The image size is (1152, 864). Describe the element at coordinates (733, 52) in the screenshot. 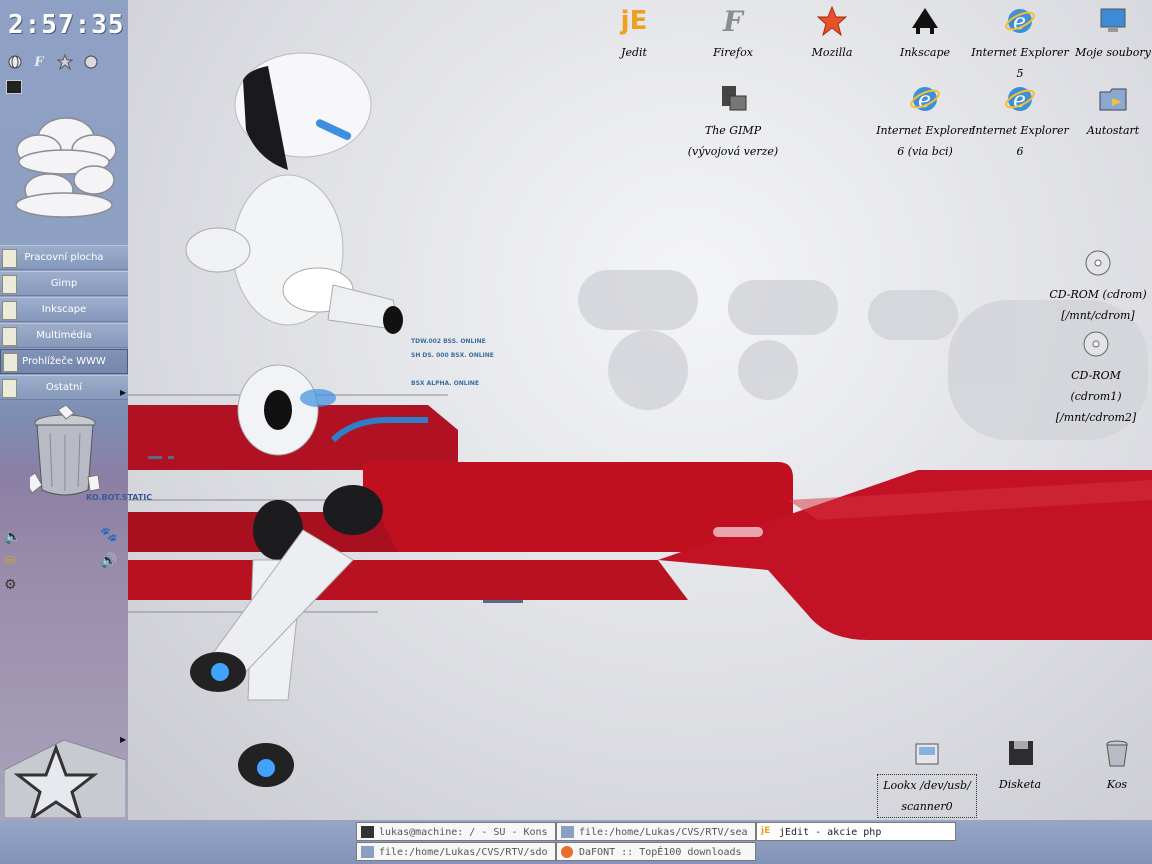

I see `icon-label: Firefox` at that location.